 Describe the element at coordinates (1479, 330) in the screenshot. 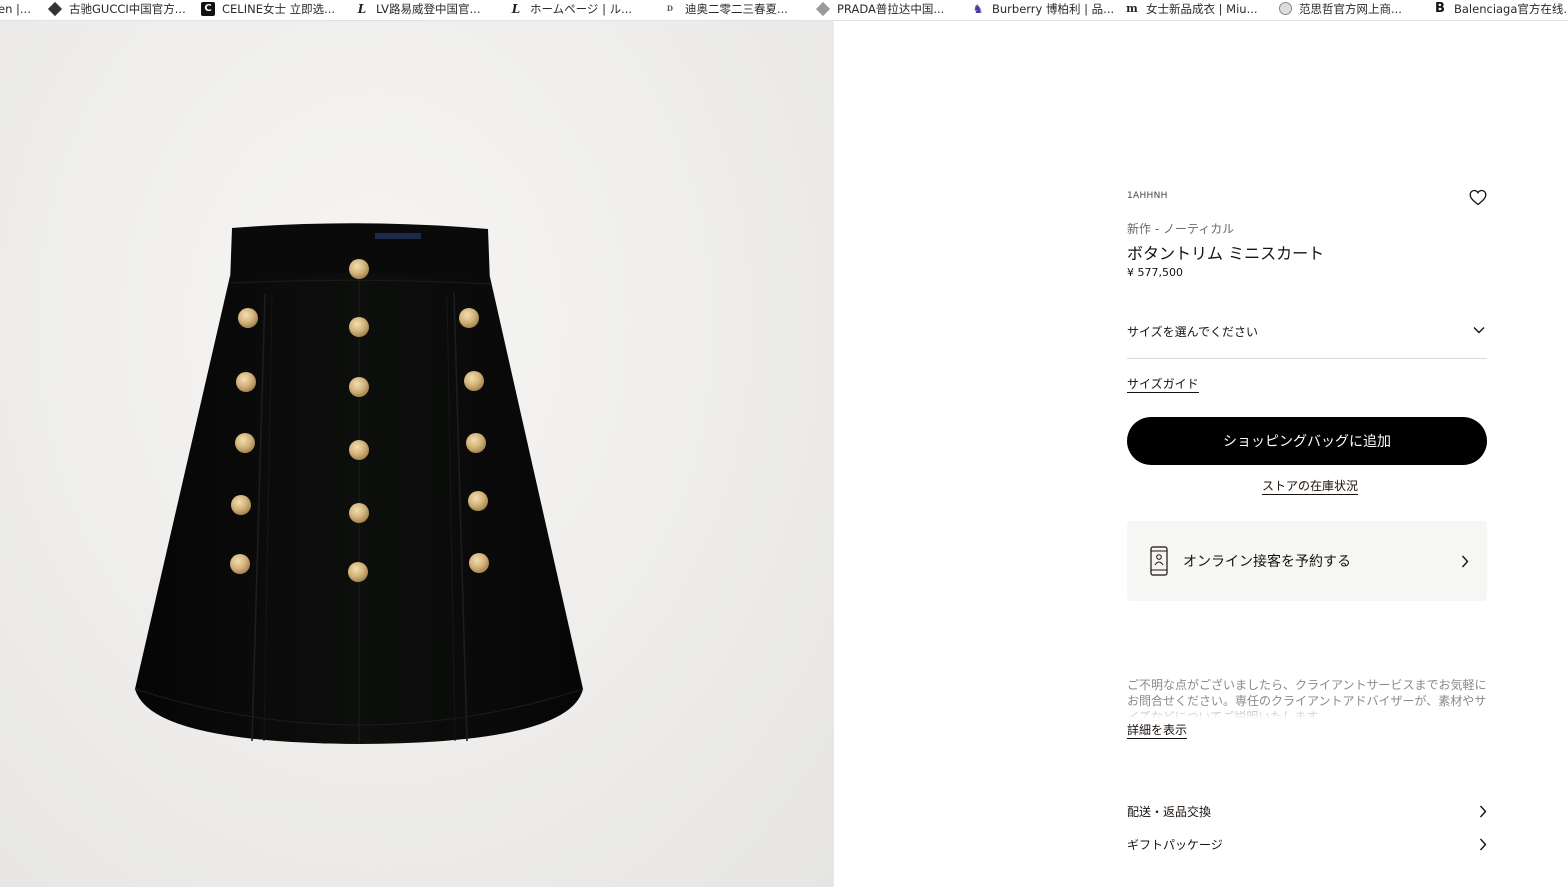

I see `chevron-down-icon` at that location.